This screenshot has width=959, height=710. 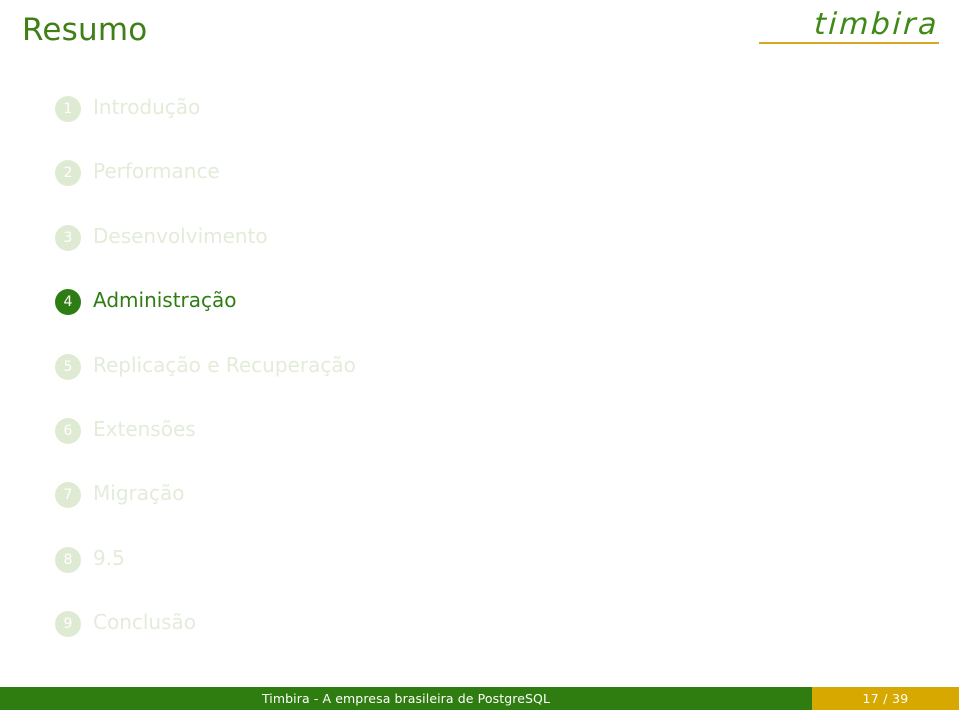 I want to click on toc-item-label: Desenvolvimento, so click(x=180, y=235).